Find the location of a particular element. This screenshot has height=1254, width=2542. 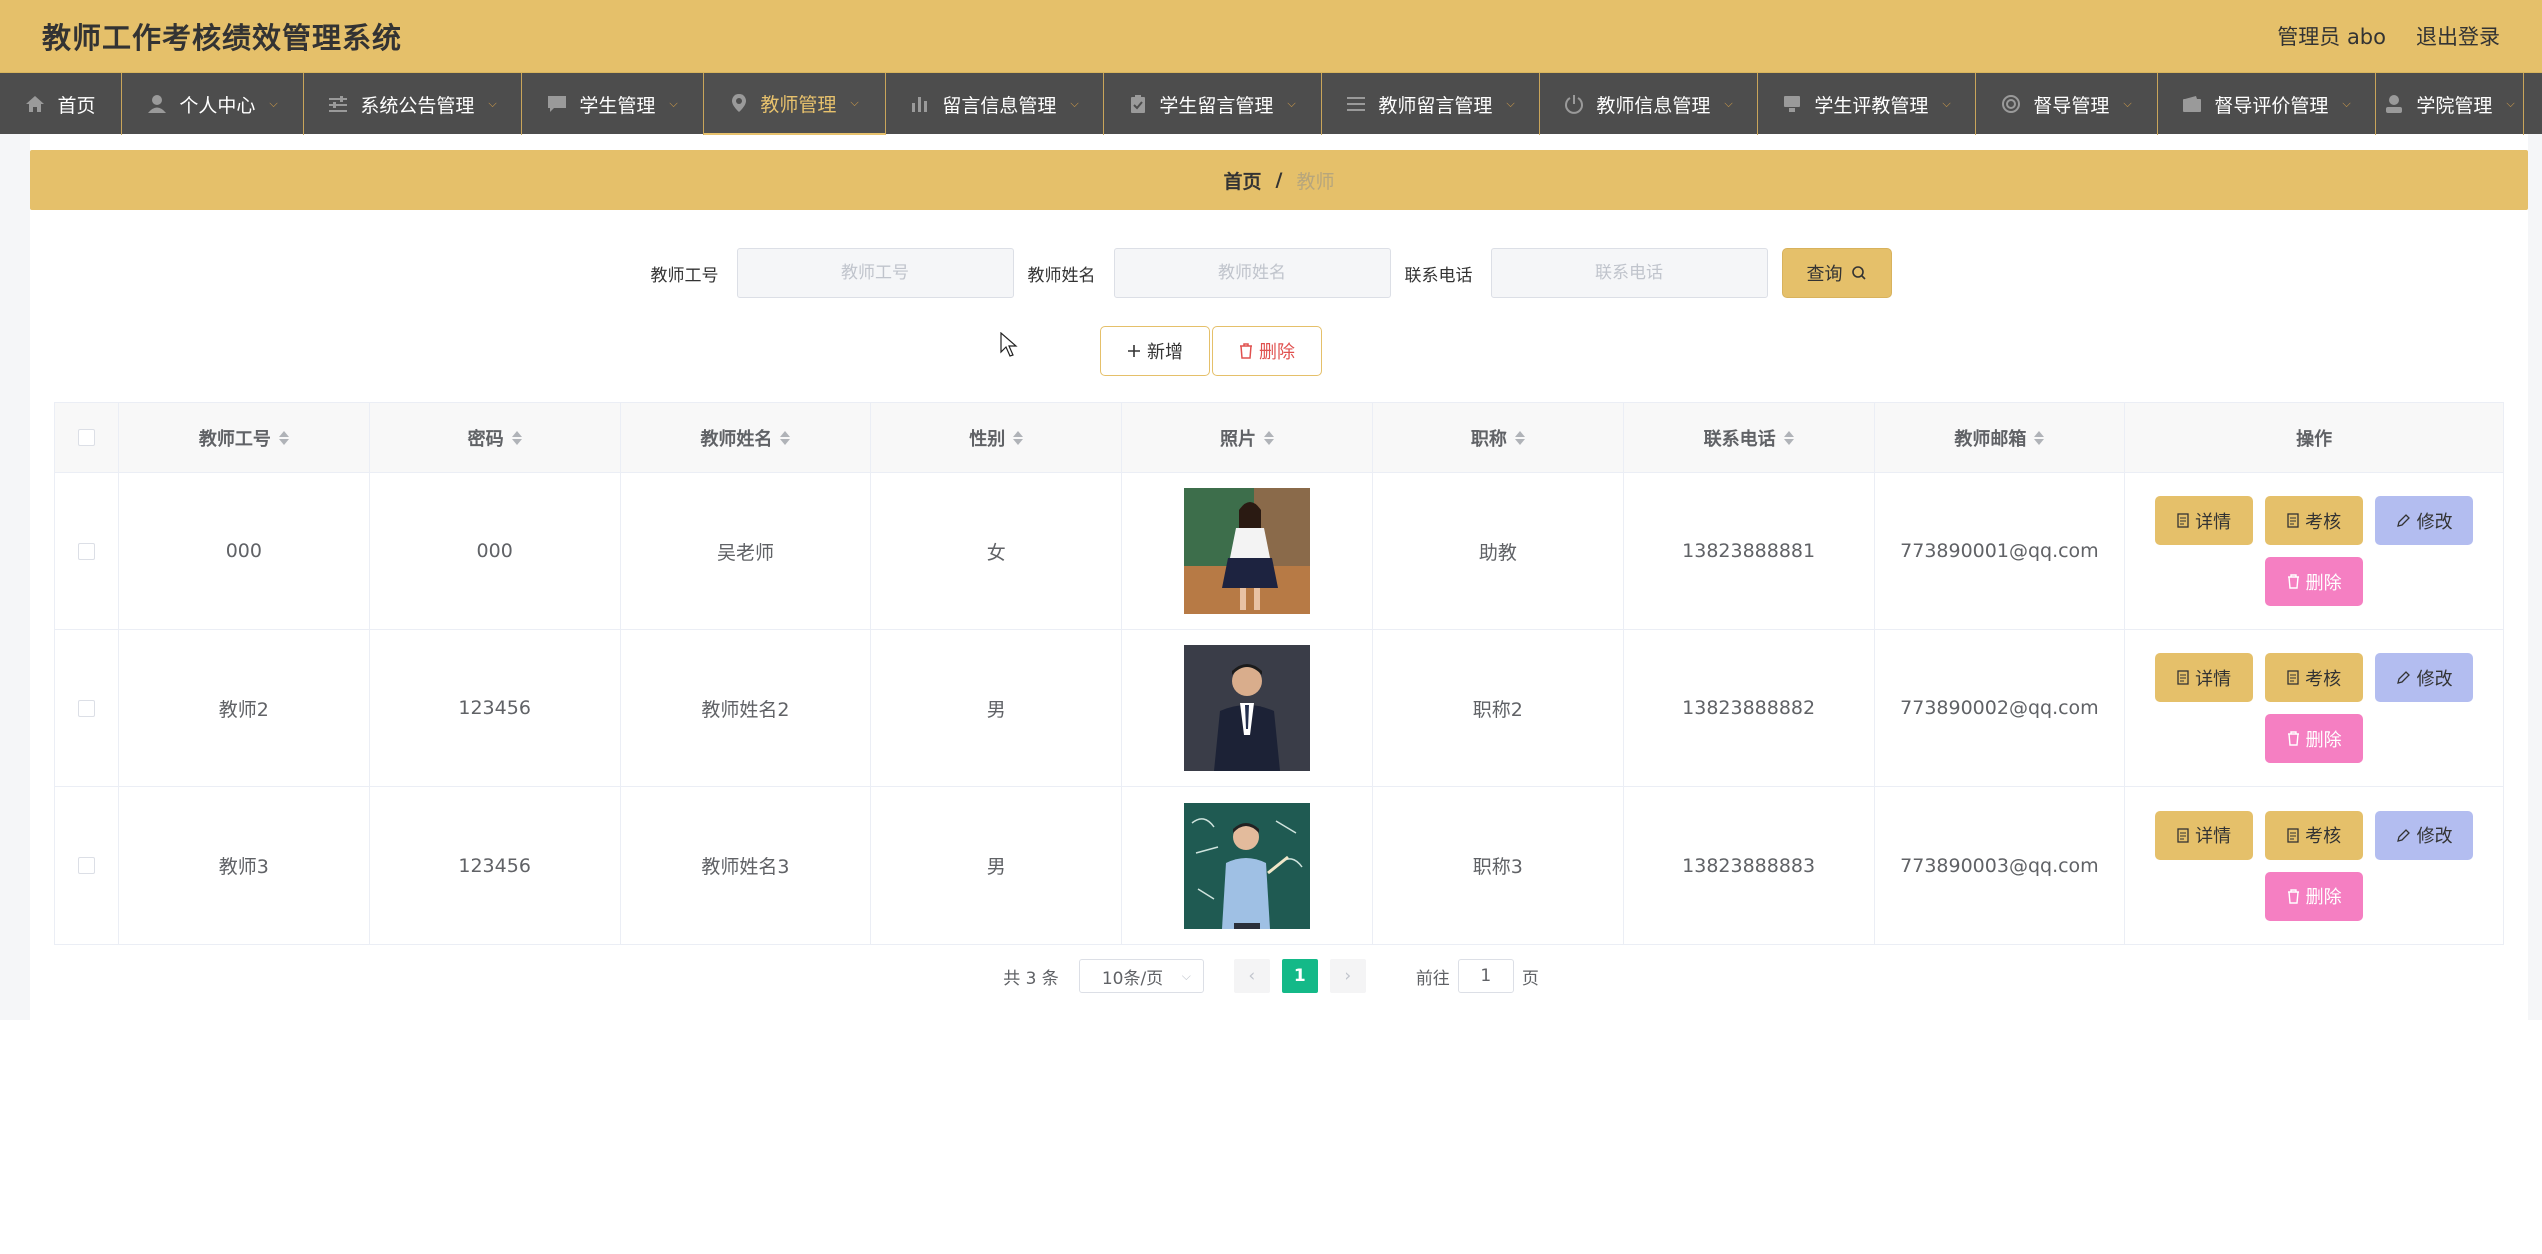

menu-icon is located at coordinates (1356, 104).